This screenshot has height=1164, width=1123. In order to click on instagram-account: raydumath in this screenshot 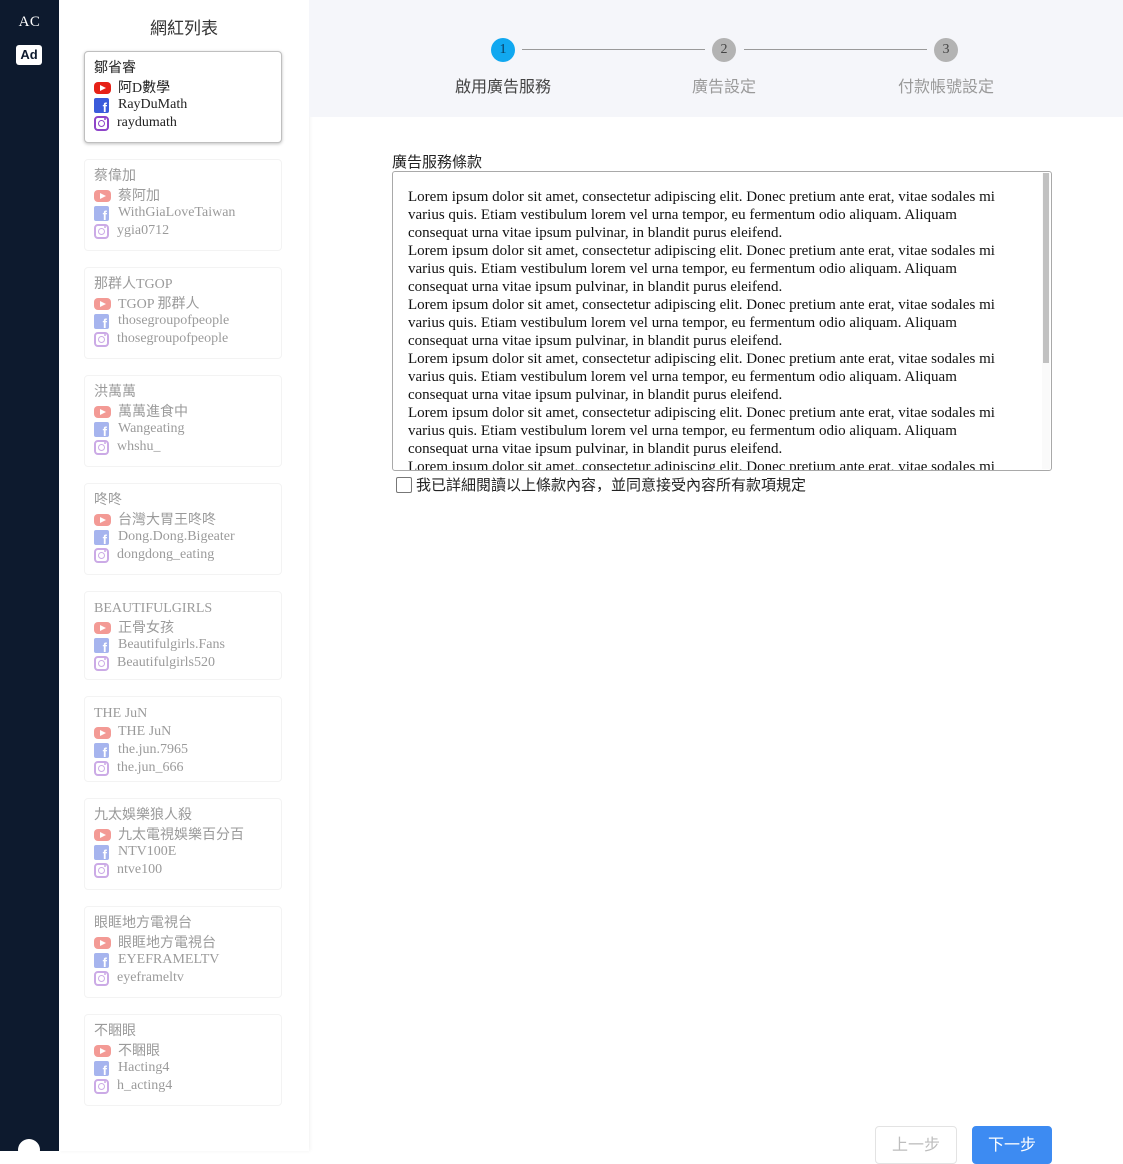, I will do `click(147, 122)`.